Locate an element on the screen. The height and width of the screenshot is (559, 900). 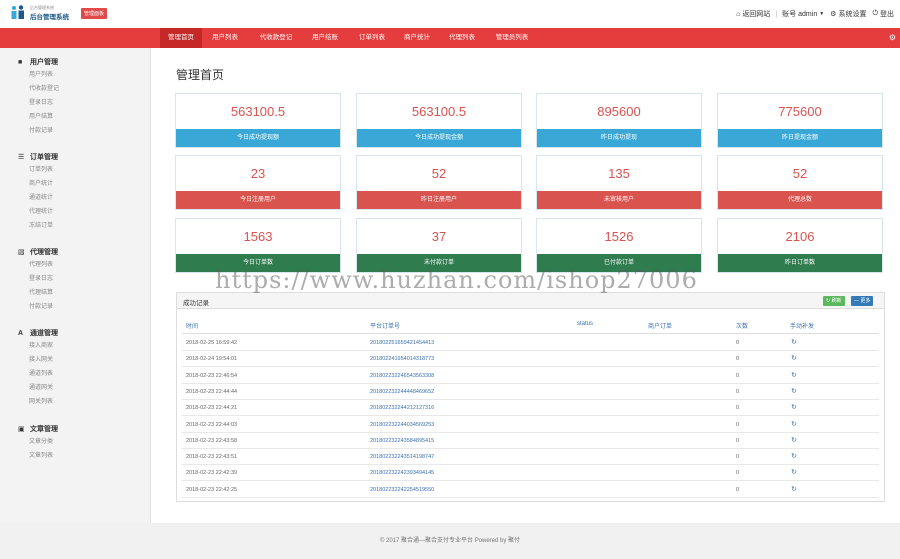
stat-card: 775600 昨日提现金额 is located at coordinates (800, 120).